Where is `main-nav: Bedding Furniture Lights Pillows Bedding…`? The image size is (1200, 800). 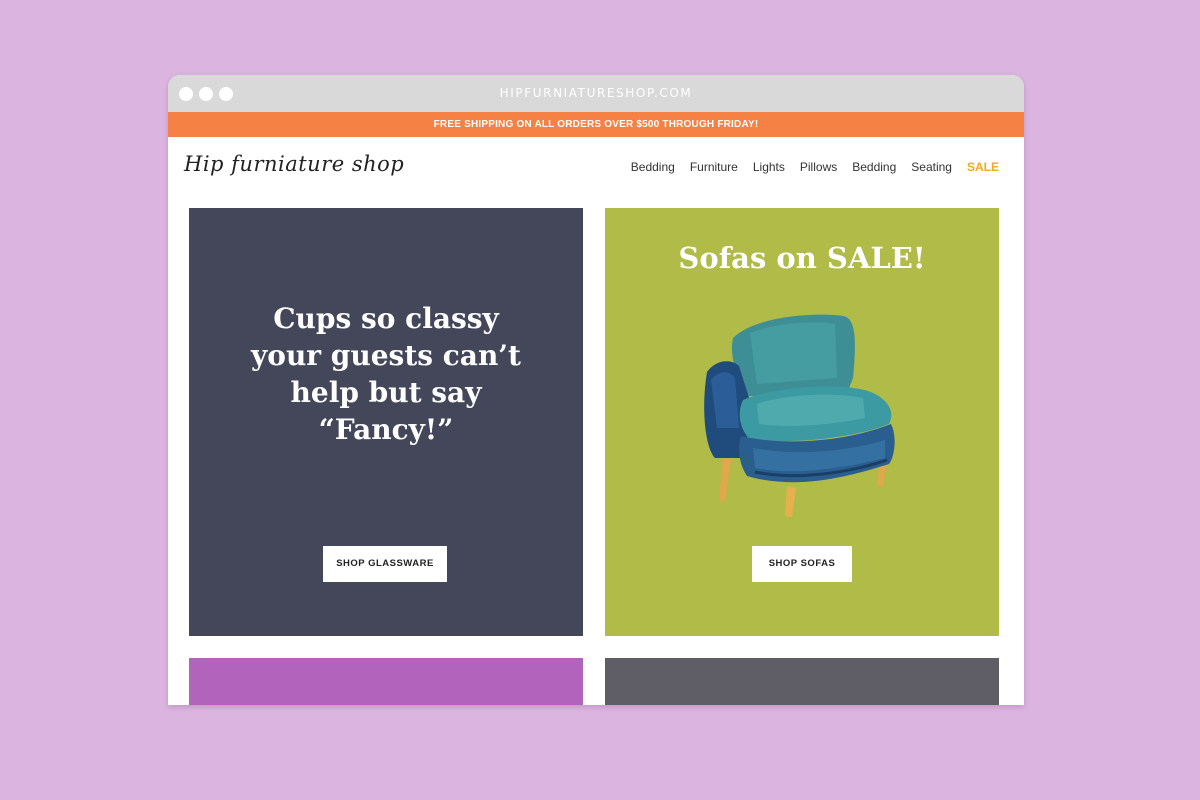 main-nav: Bedding Furniture Lights Pillows Bedding… is located at coordinates (807, 167).